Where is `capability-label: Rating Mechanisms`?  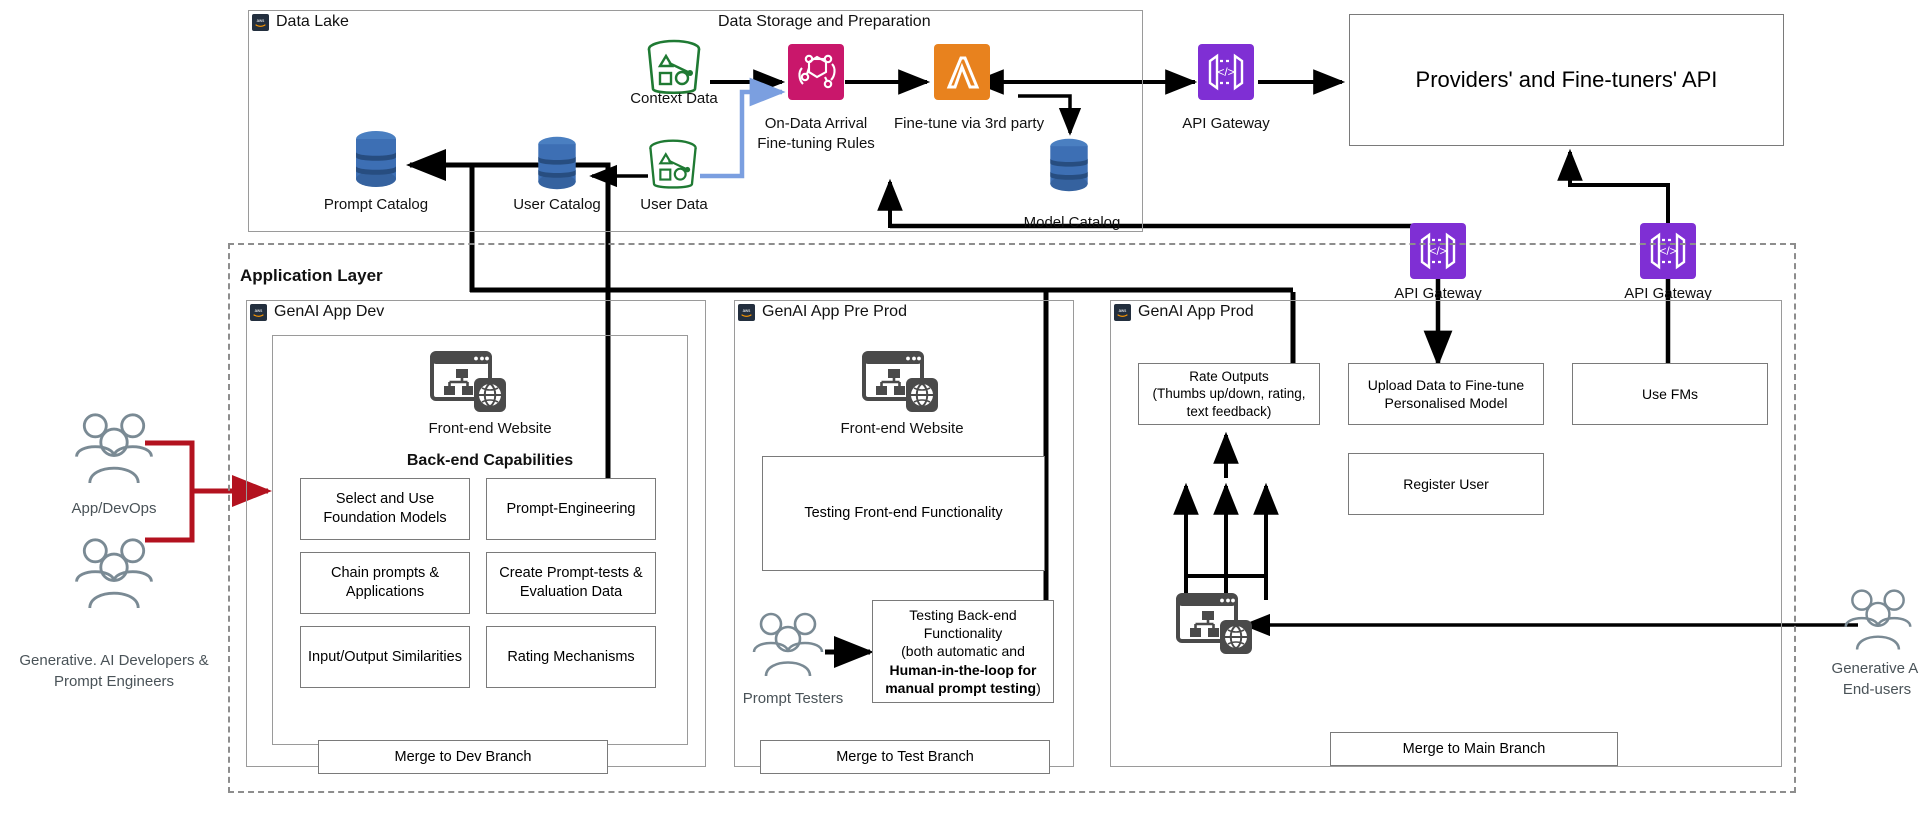 capability-label: Rating Mechanisms is located at coordinates (571, 656).